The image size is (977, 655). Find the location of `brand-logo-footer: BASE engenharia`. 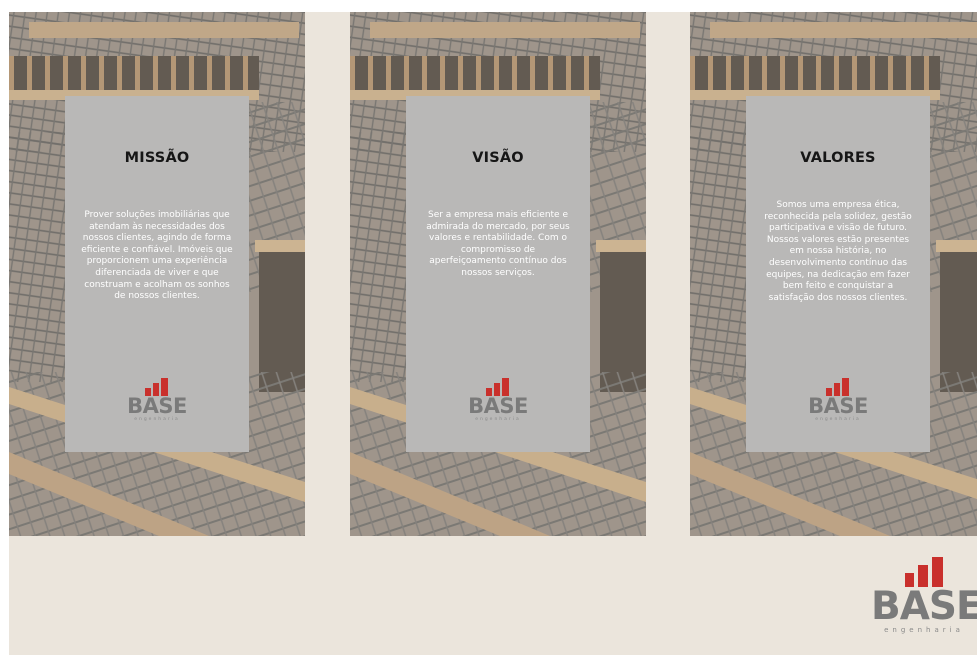

brand-logo-footer: BASE engenharia is located at coordinates (924, 595).